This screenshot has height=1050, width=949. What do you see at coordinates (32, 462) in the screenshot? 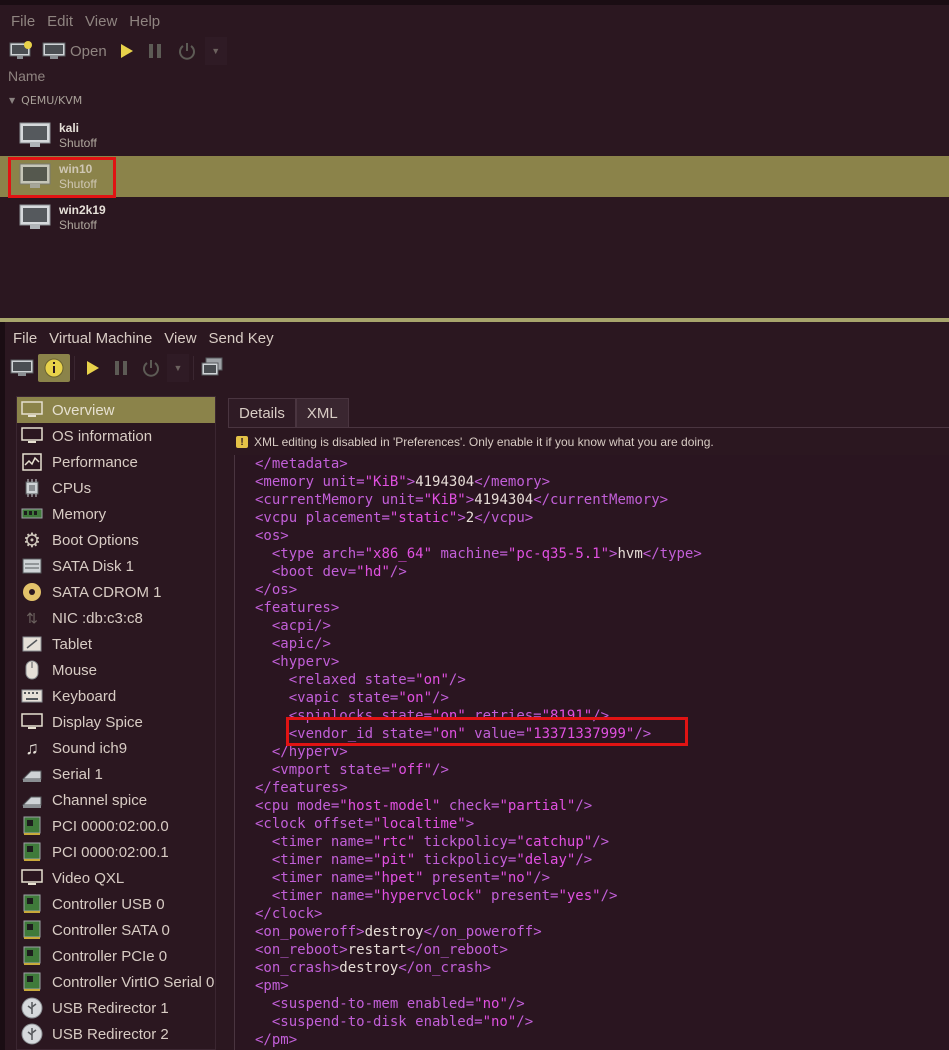
I see `chart-icon` at bounding box center [32, 462].